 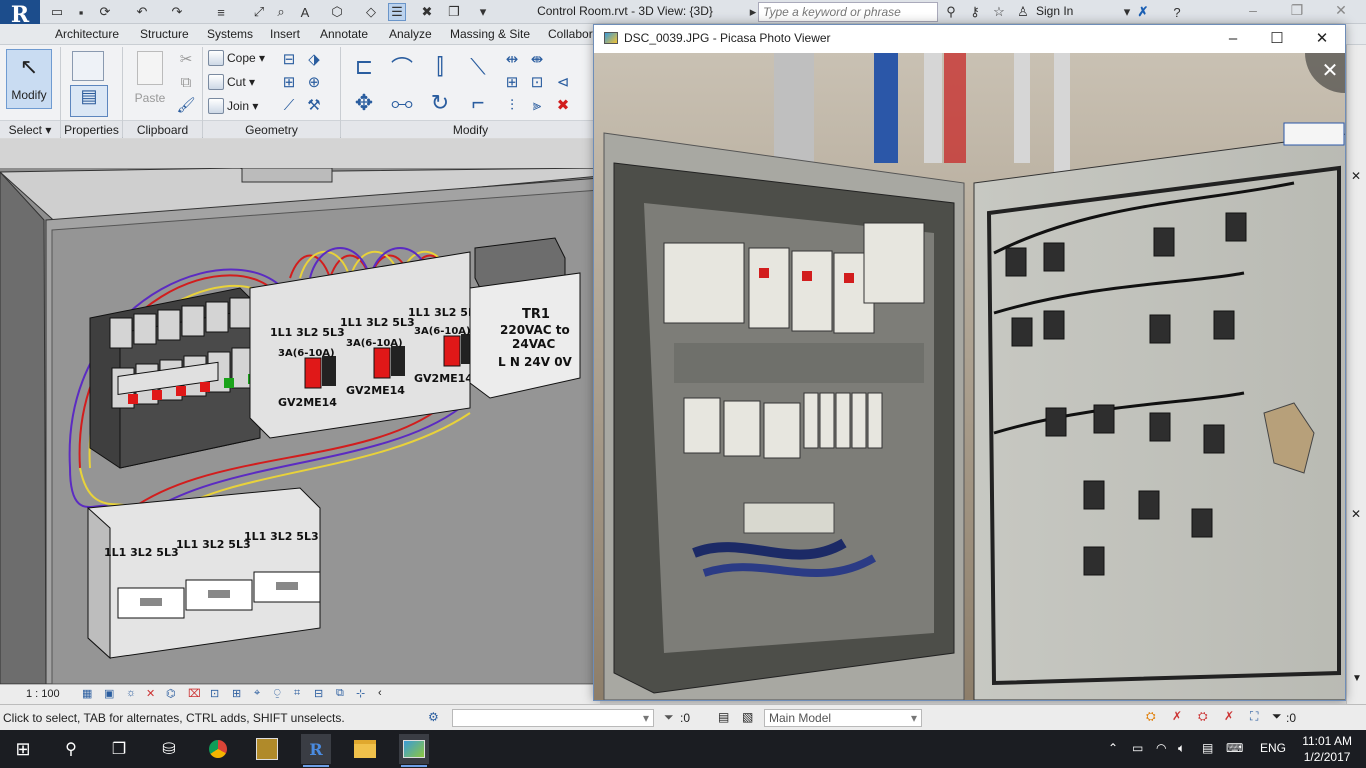 What do you see at coordinates (89, 101) in the screenshot?
I see `properties-button: ▤` at bounding box center [89, 101].